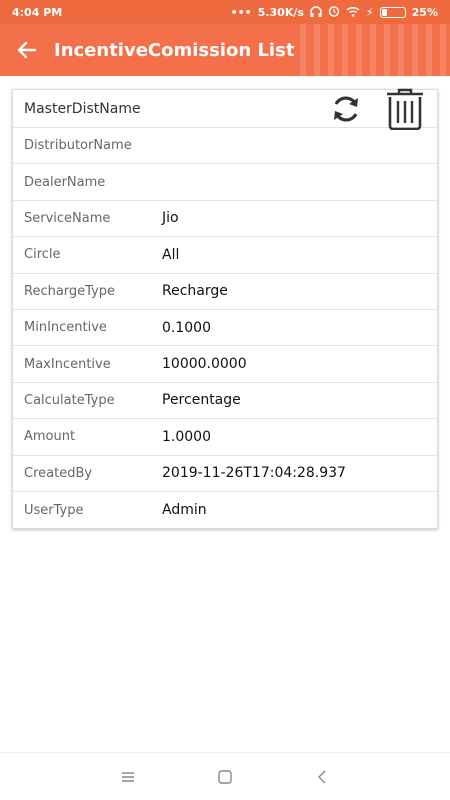 The width and height of the screenshot is (450, 800). What do you see at coordinates (82, 108) in the screenshot?
I see `master-dist-name-label: MasterDistName` at bounding box center [82, 108].